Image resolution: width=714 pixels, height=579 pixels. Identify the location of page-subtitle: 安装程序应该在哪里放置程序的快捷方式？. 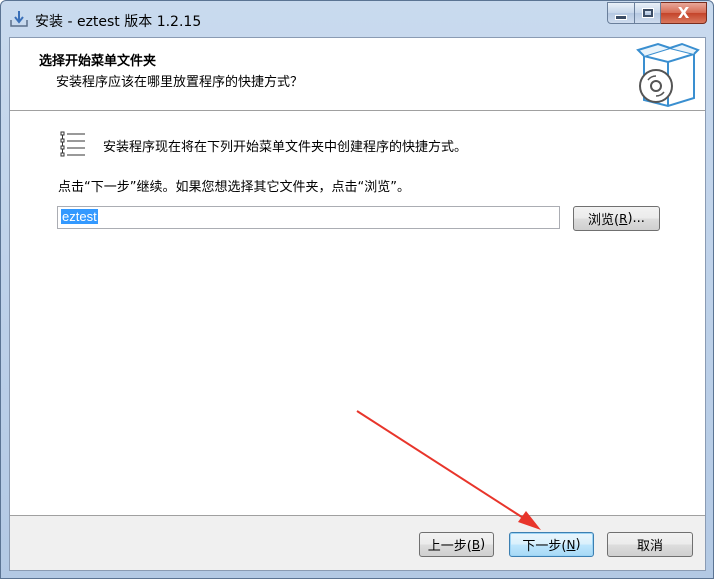
(180, 82).